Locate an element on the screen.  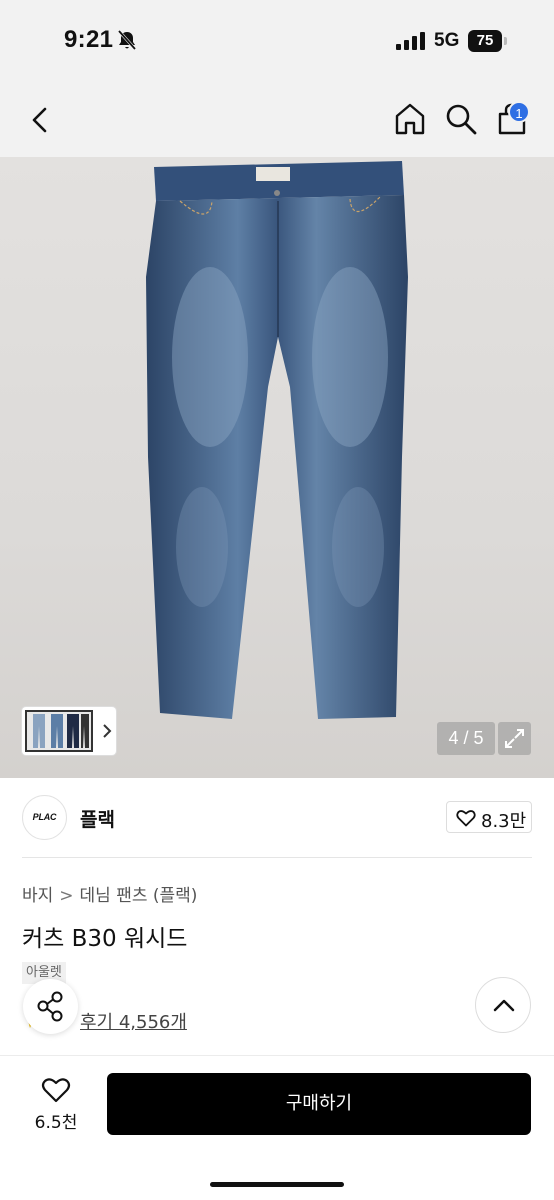
cellular-signal-icon is located at coordinates (410, 41).